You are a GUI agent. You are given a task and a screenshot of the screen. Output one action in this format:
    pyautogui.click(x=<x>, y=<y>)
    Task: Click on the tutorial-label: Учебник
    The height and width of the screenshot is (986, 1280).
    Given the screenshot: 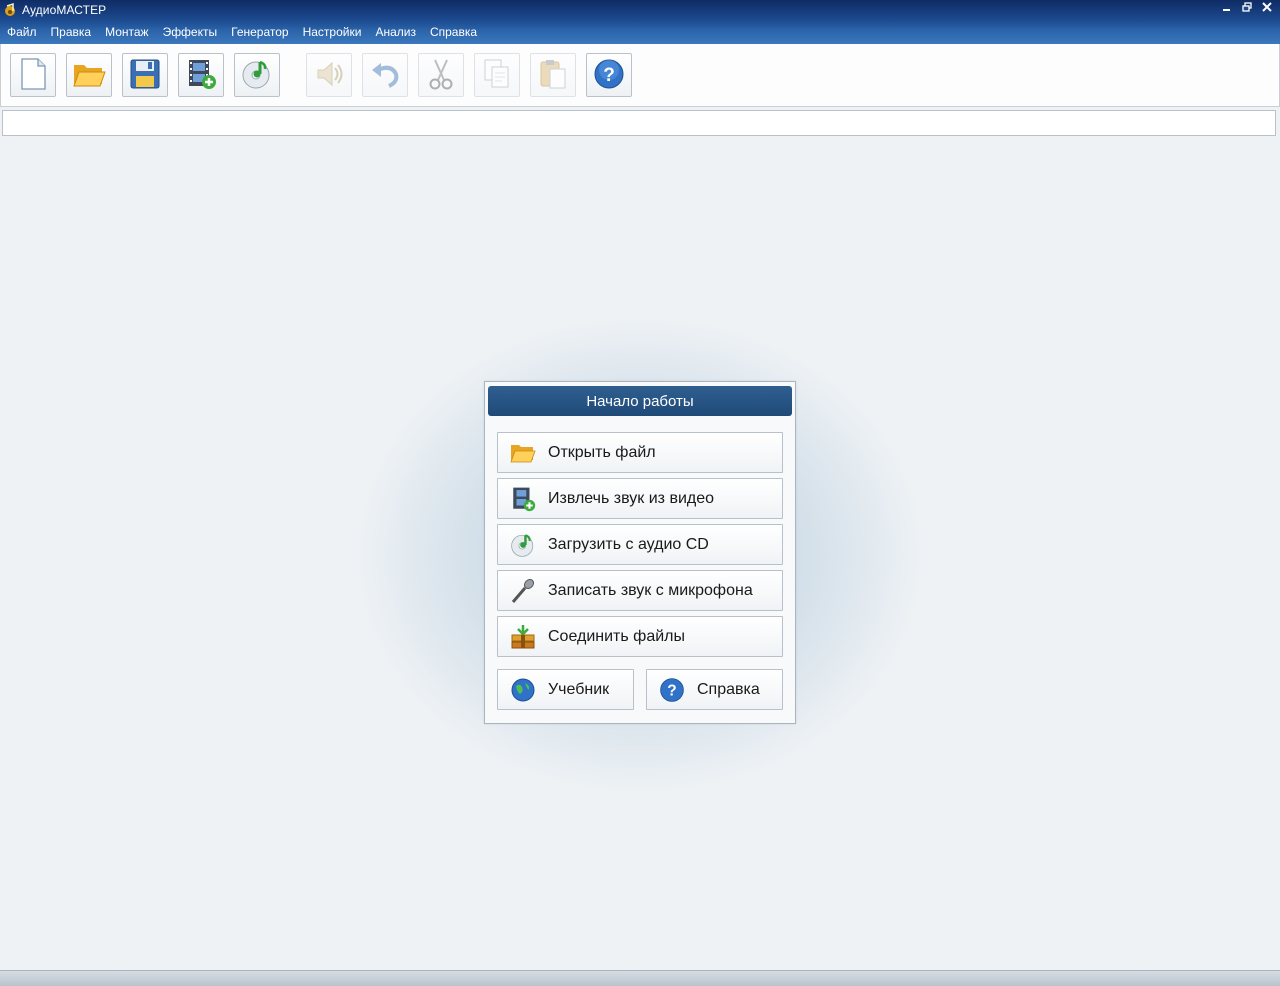 What is the action you would take?
    pyautogui.click(x=579, y=689)
    